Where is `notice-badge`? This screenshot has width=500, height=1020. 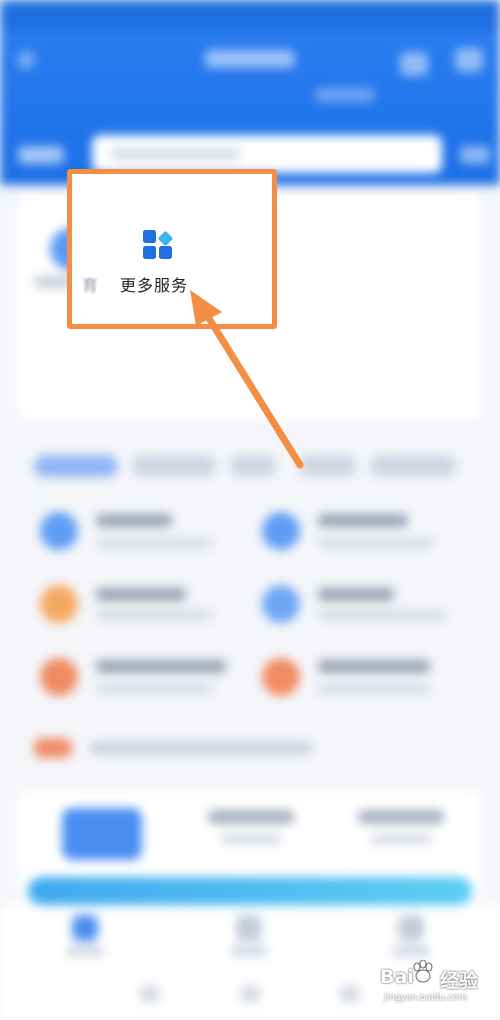
notice-badge is located at coordinates (53, 748).